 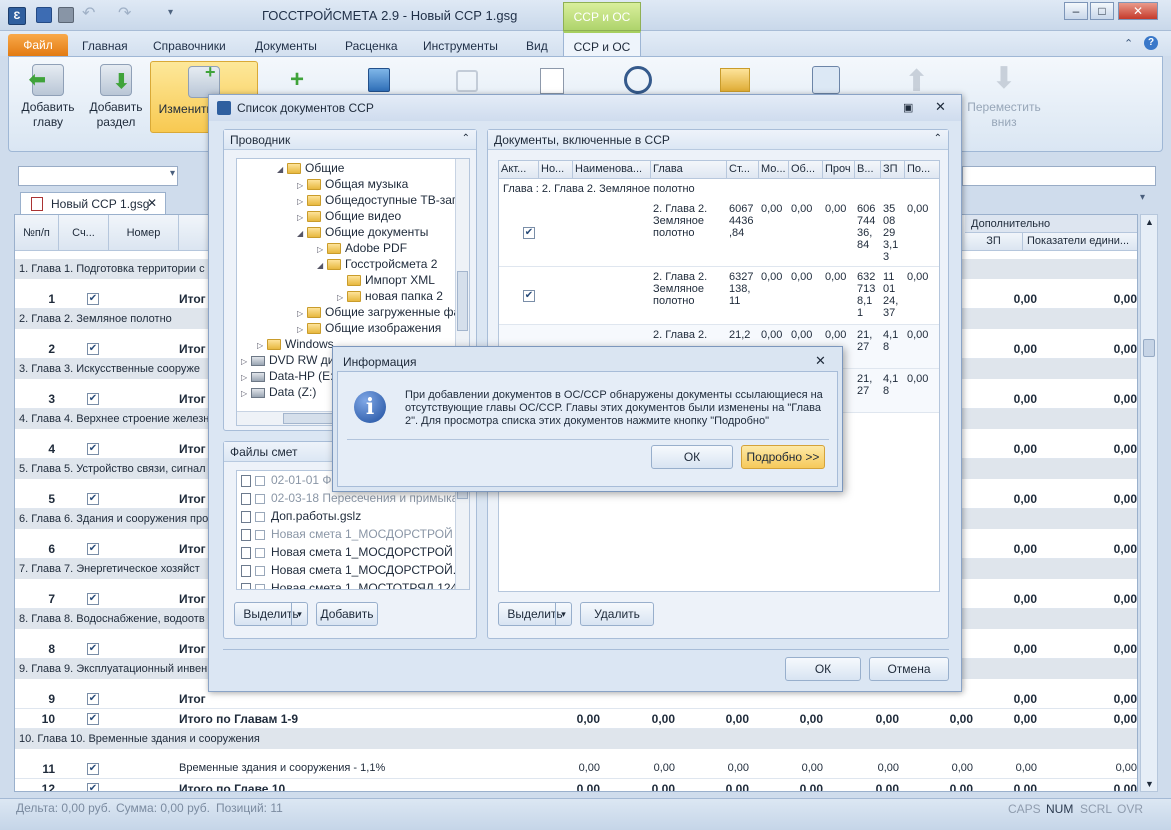 What do you see at coordinates (355, 498) in the screenshot?
I see `list-item: 02-03-18 Пересечения и примыкани` at bounding box center [355, 498].